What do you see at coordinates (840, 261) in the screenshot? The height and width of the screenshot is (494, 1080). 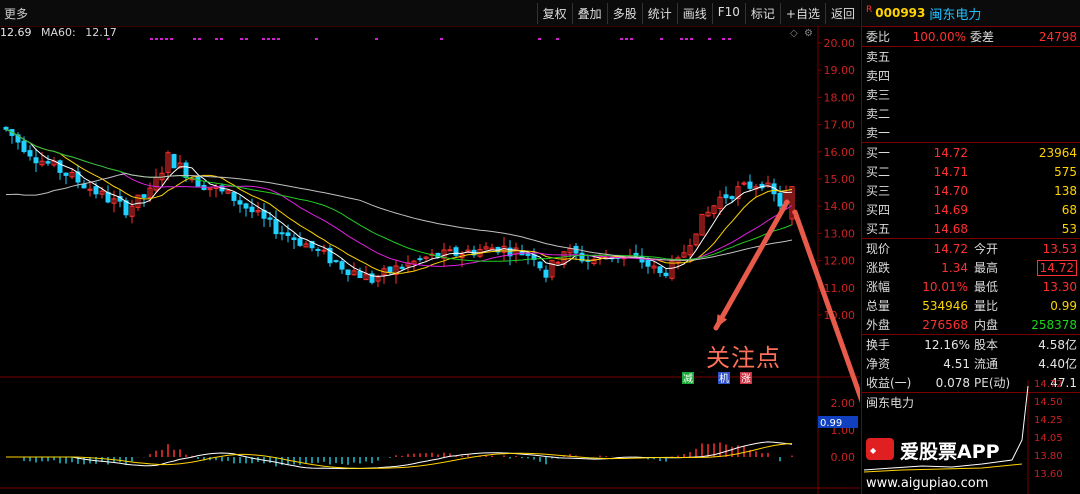 I see `price-axis-label: 12.00` at bounding box center [840, 261].